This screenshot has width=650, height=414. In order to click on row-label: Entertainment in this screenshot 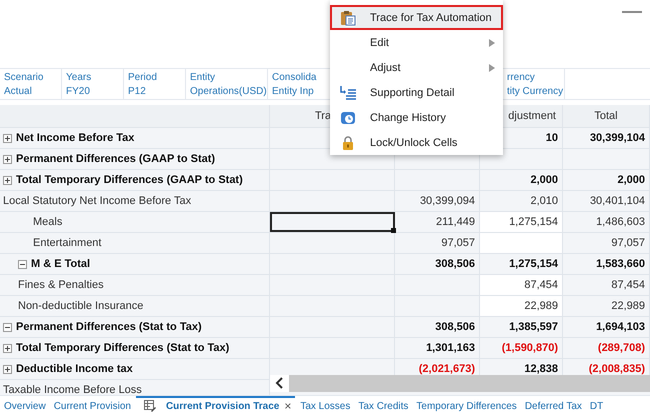, I will do `click(67, 243)`.